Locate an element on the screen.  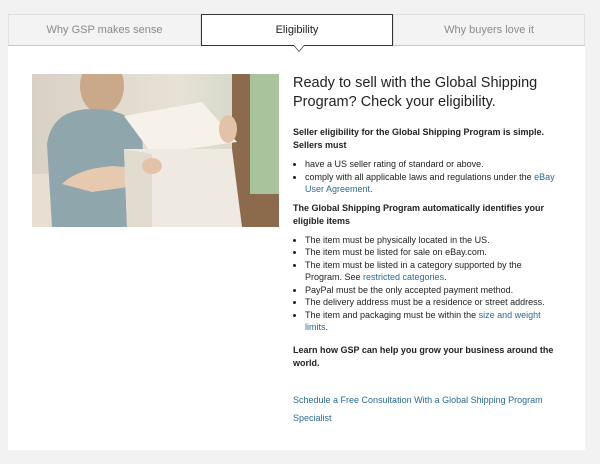
tab-eligibility: Eligibility is located at coordinates (297, 30).